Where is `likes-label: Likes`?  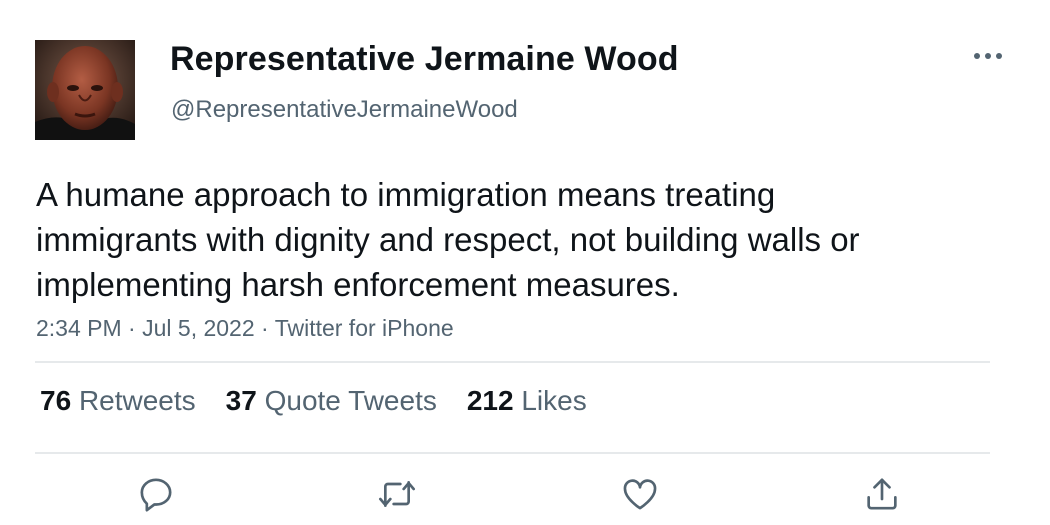
likes-label: Likes is located at coordinates (554, 400).